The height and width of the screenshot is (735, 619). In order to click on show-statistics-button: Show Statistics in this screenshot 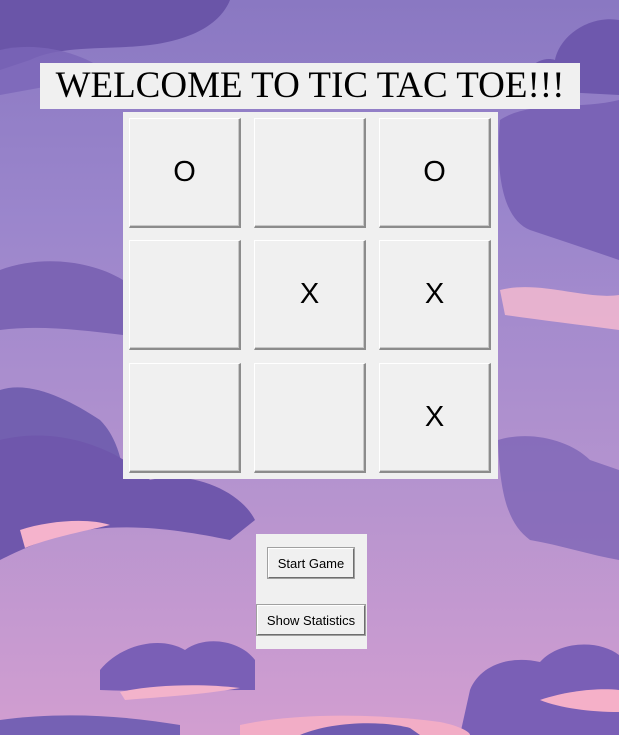, I will do `click(311, 620)`.